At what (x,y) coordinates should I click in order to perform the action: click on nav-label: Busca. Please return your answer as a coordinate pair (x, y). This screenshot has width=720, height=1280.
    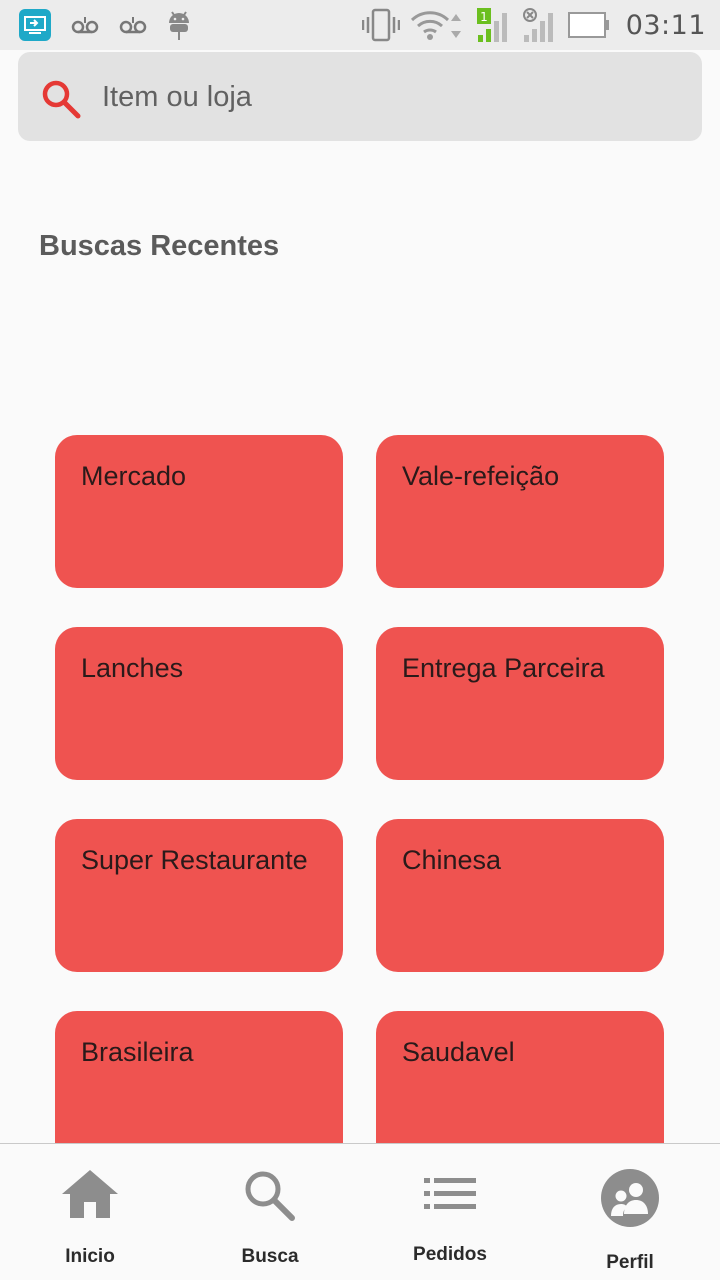
    Looking at the image, I should click on (270, 1256).